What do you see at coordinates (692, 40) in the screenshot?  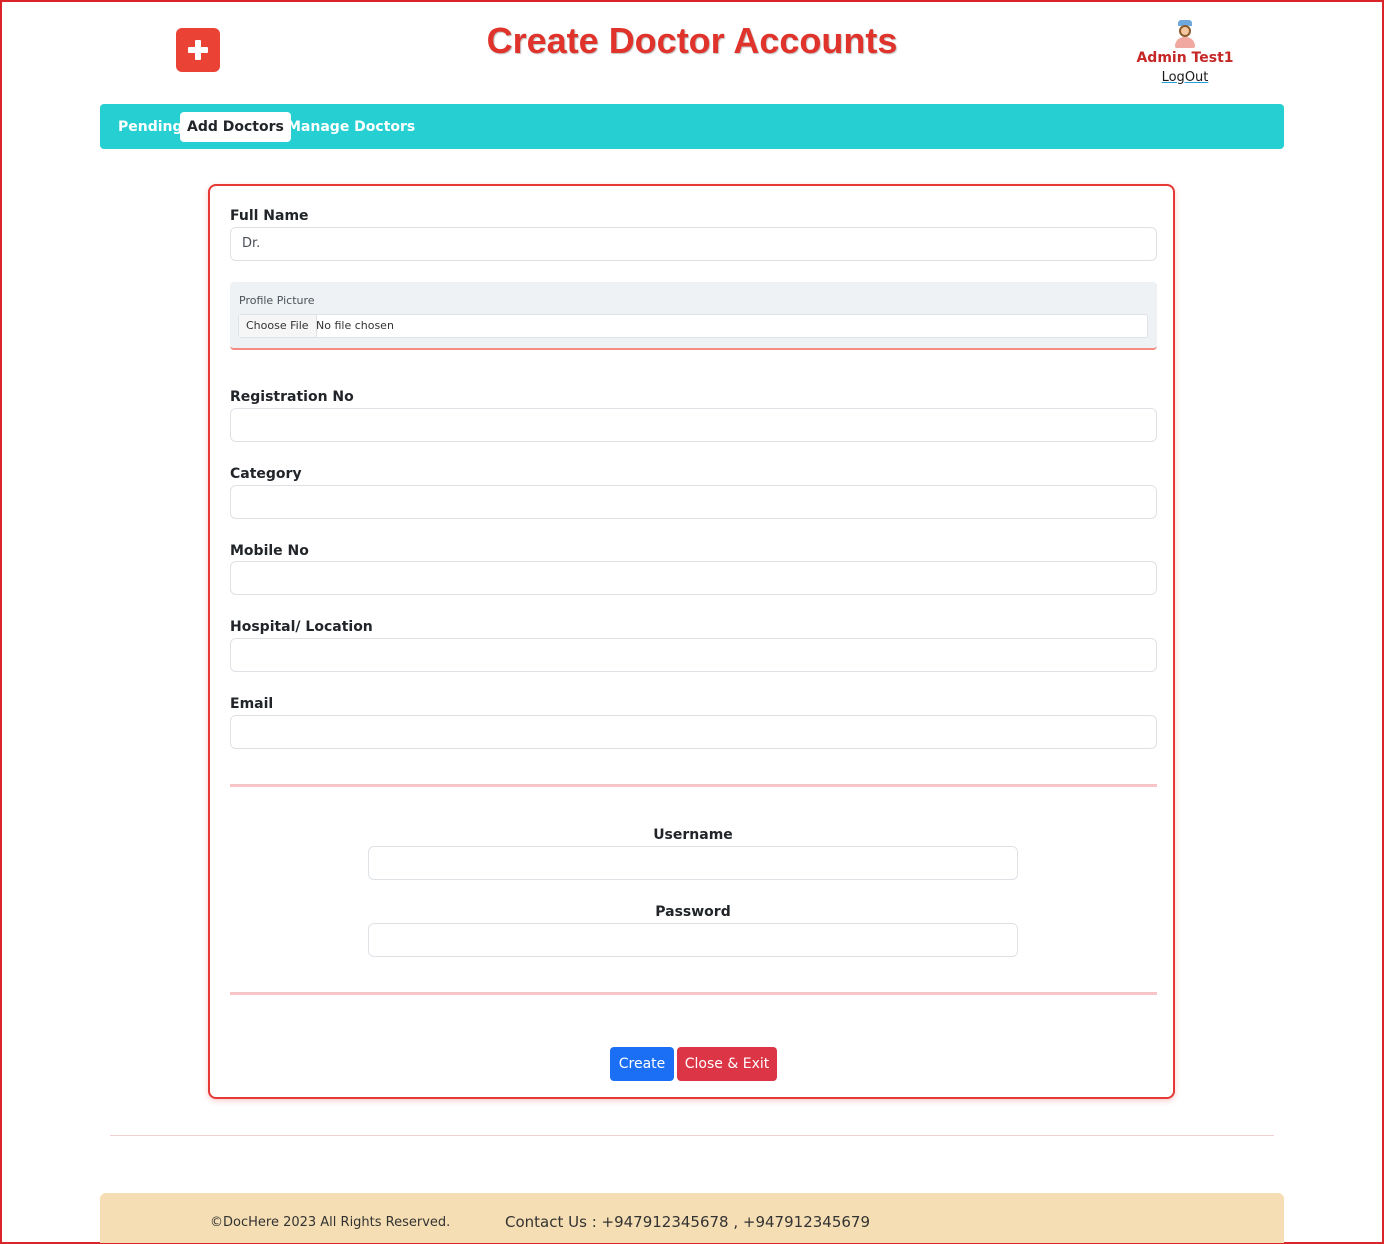 I see `page-title: Create Doctor Accounts` at bounding box center [692, 40].